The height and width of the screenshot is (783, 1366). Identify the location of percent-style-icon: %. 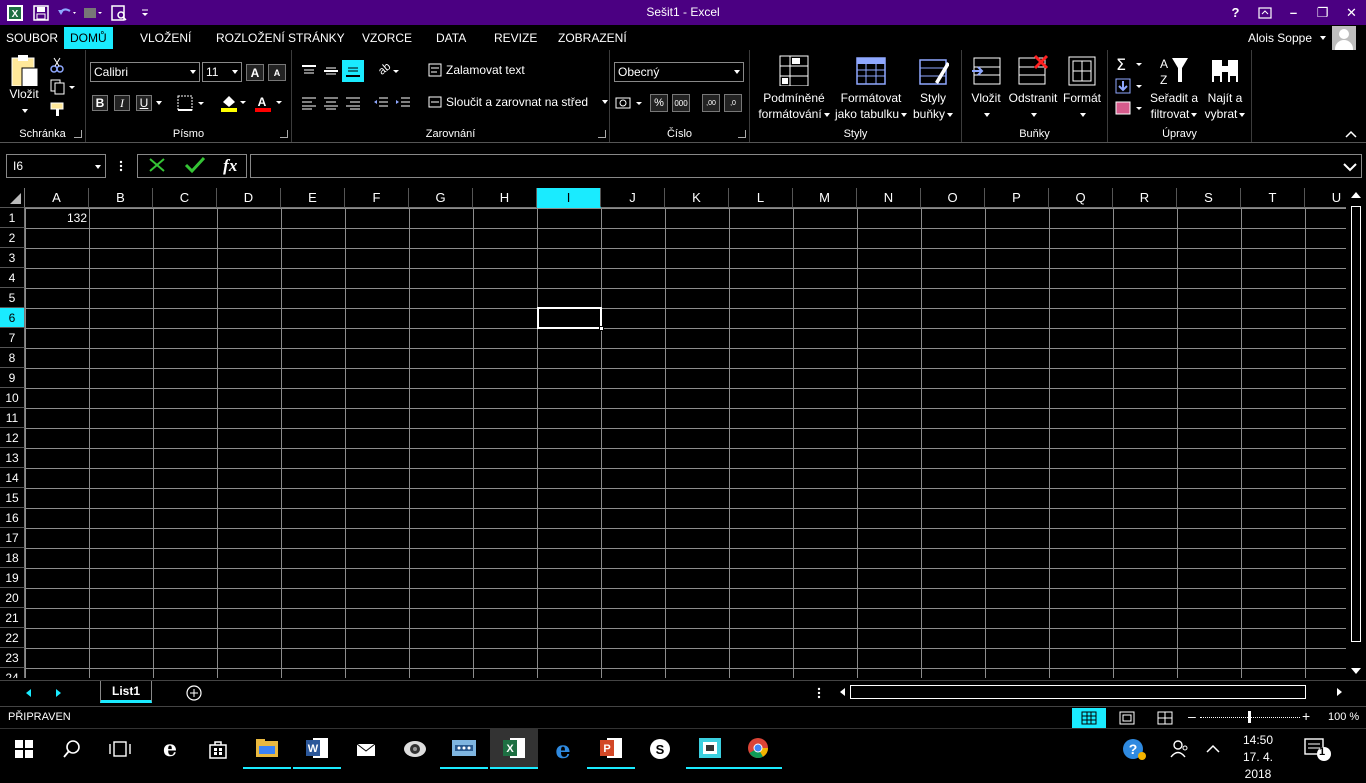
(659, 103).